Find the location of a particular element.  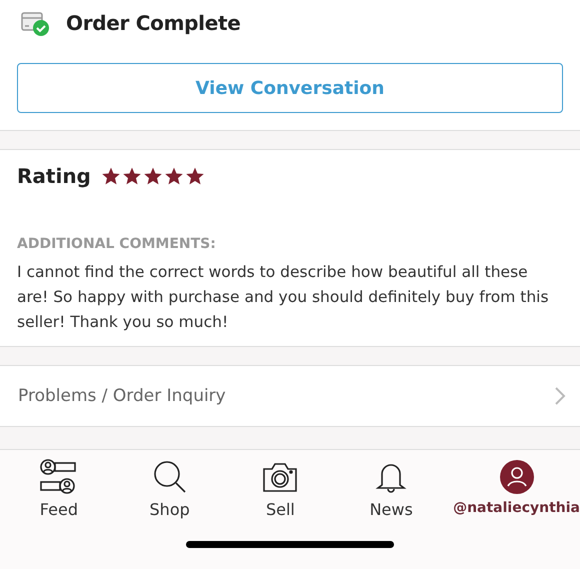

nav-tab: Feed is located at coordinates (59, 488).